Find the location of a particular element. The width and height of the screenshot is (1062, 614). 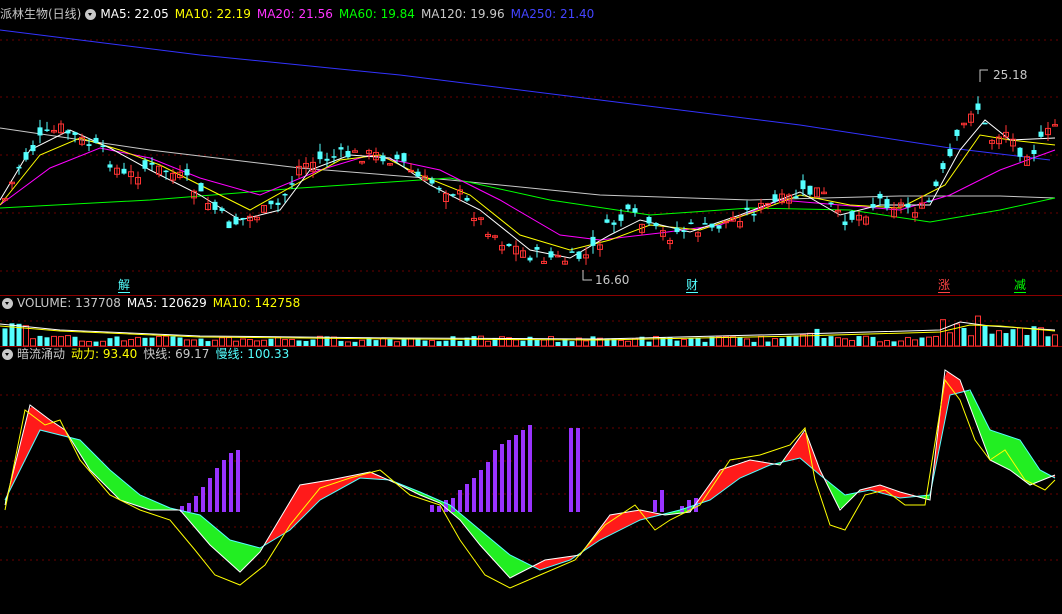

event-marker-jian: 减 is located at coordinates (1020, 285).